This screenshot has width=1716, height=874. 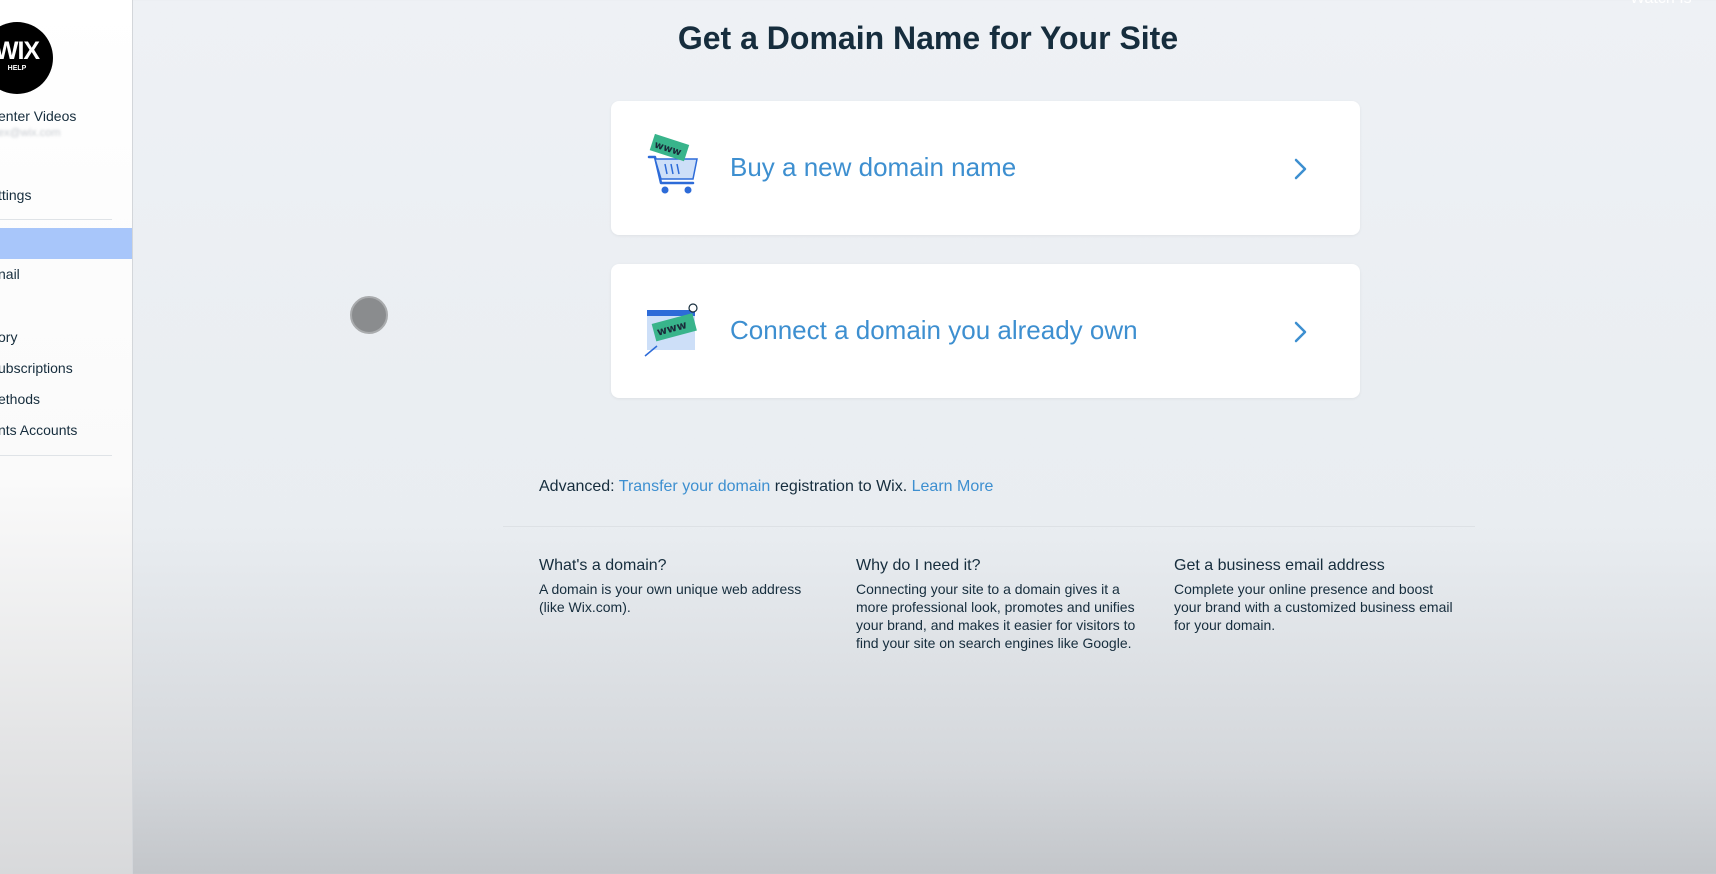 I want to click on advanced-middle-text: registration to Wix., so click(x=841, y=486).